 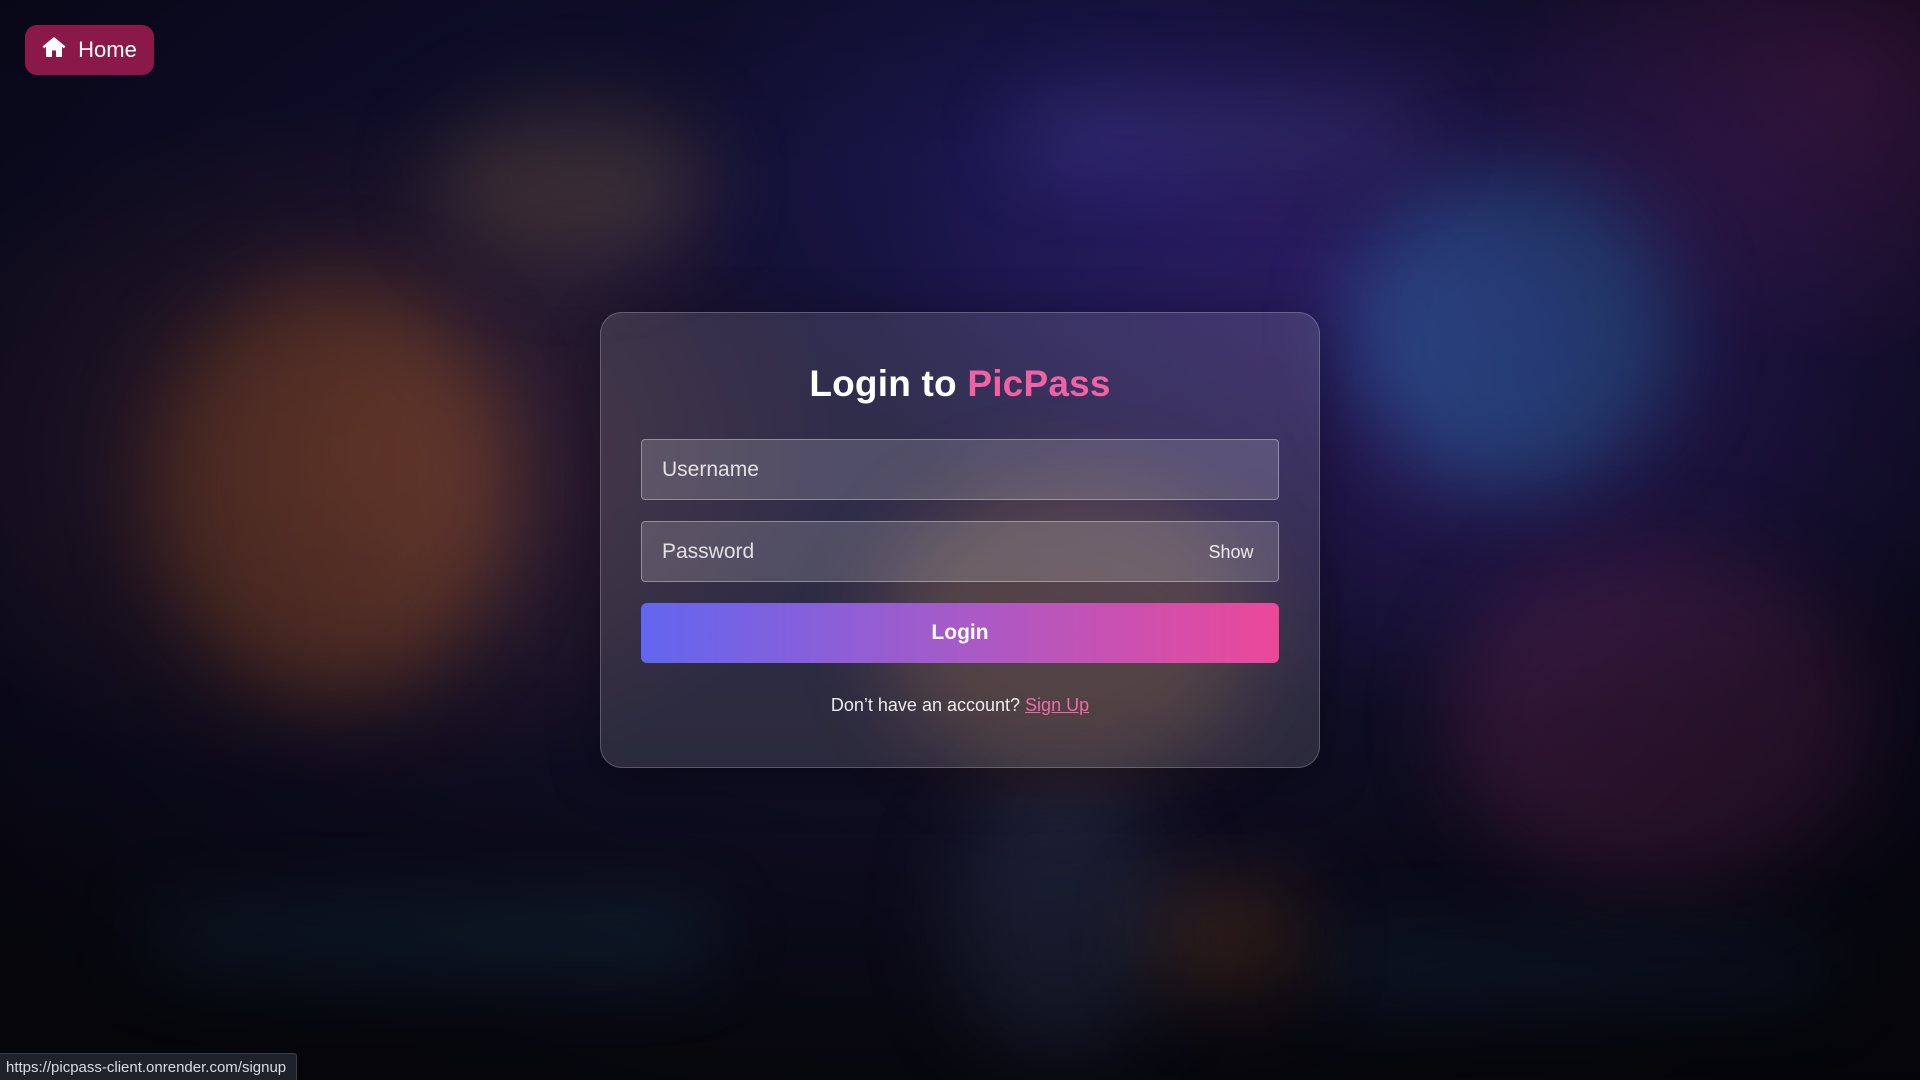 I want to click on signup-prompt-text: Don’t have an account?, so click(x=925, y=705).